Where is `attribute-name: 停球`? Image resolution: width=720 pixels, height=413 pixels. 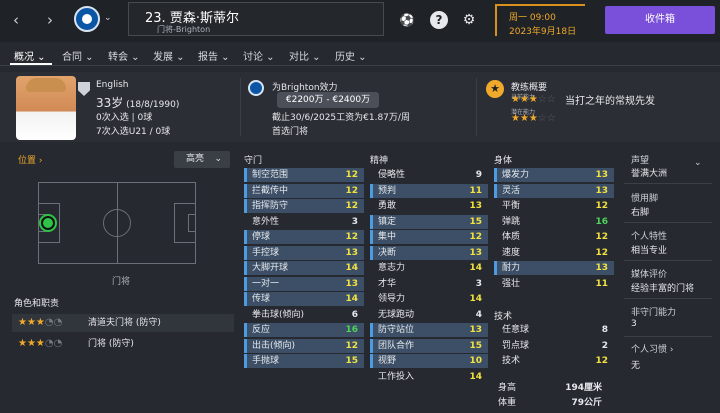 attribute-name: 停球 is located at coordinates (261, 237).